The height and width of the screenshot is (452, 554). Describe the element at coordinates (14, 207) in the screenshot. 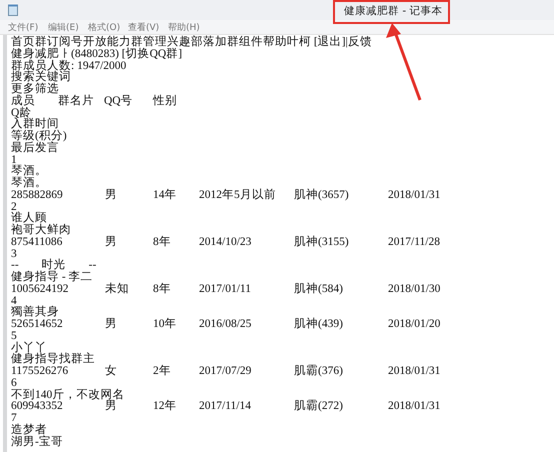

I see `text-line: 2` at that location.